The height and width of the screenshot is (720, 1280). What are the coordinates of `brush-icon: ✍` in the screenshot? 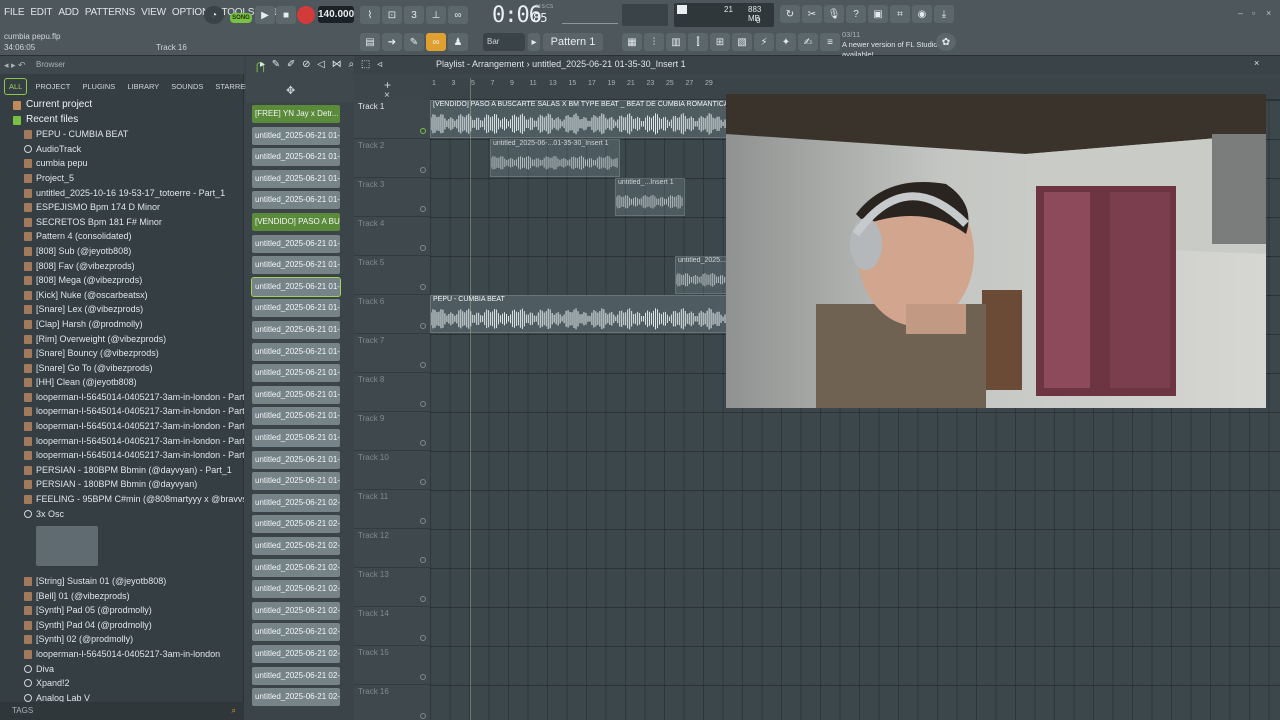 It's located at (808, 42).